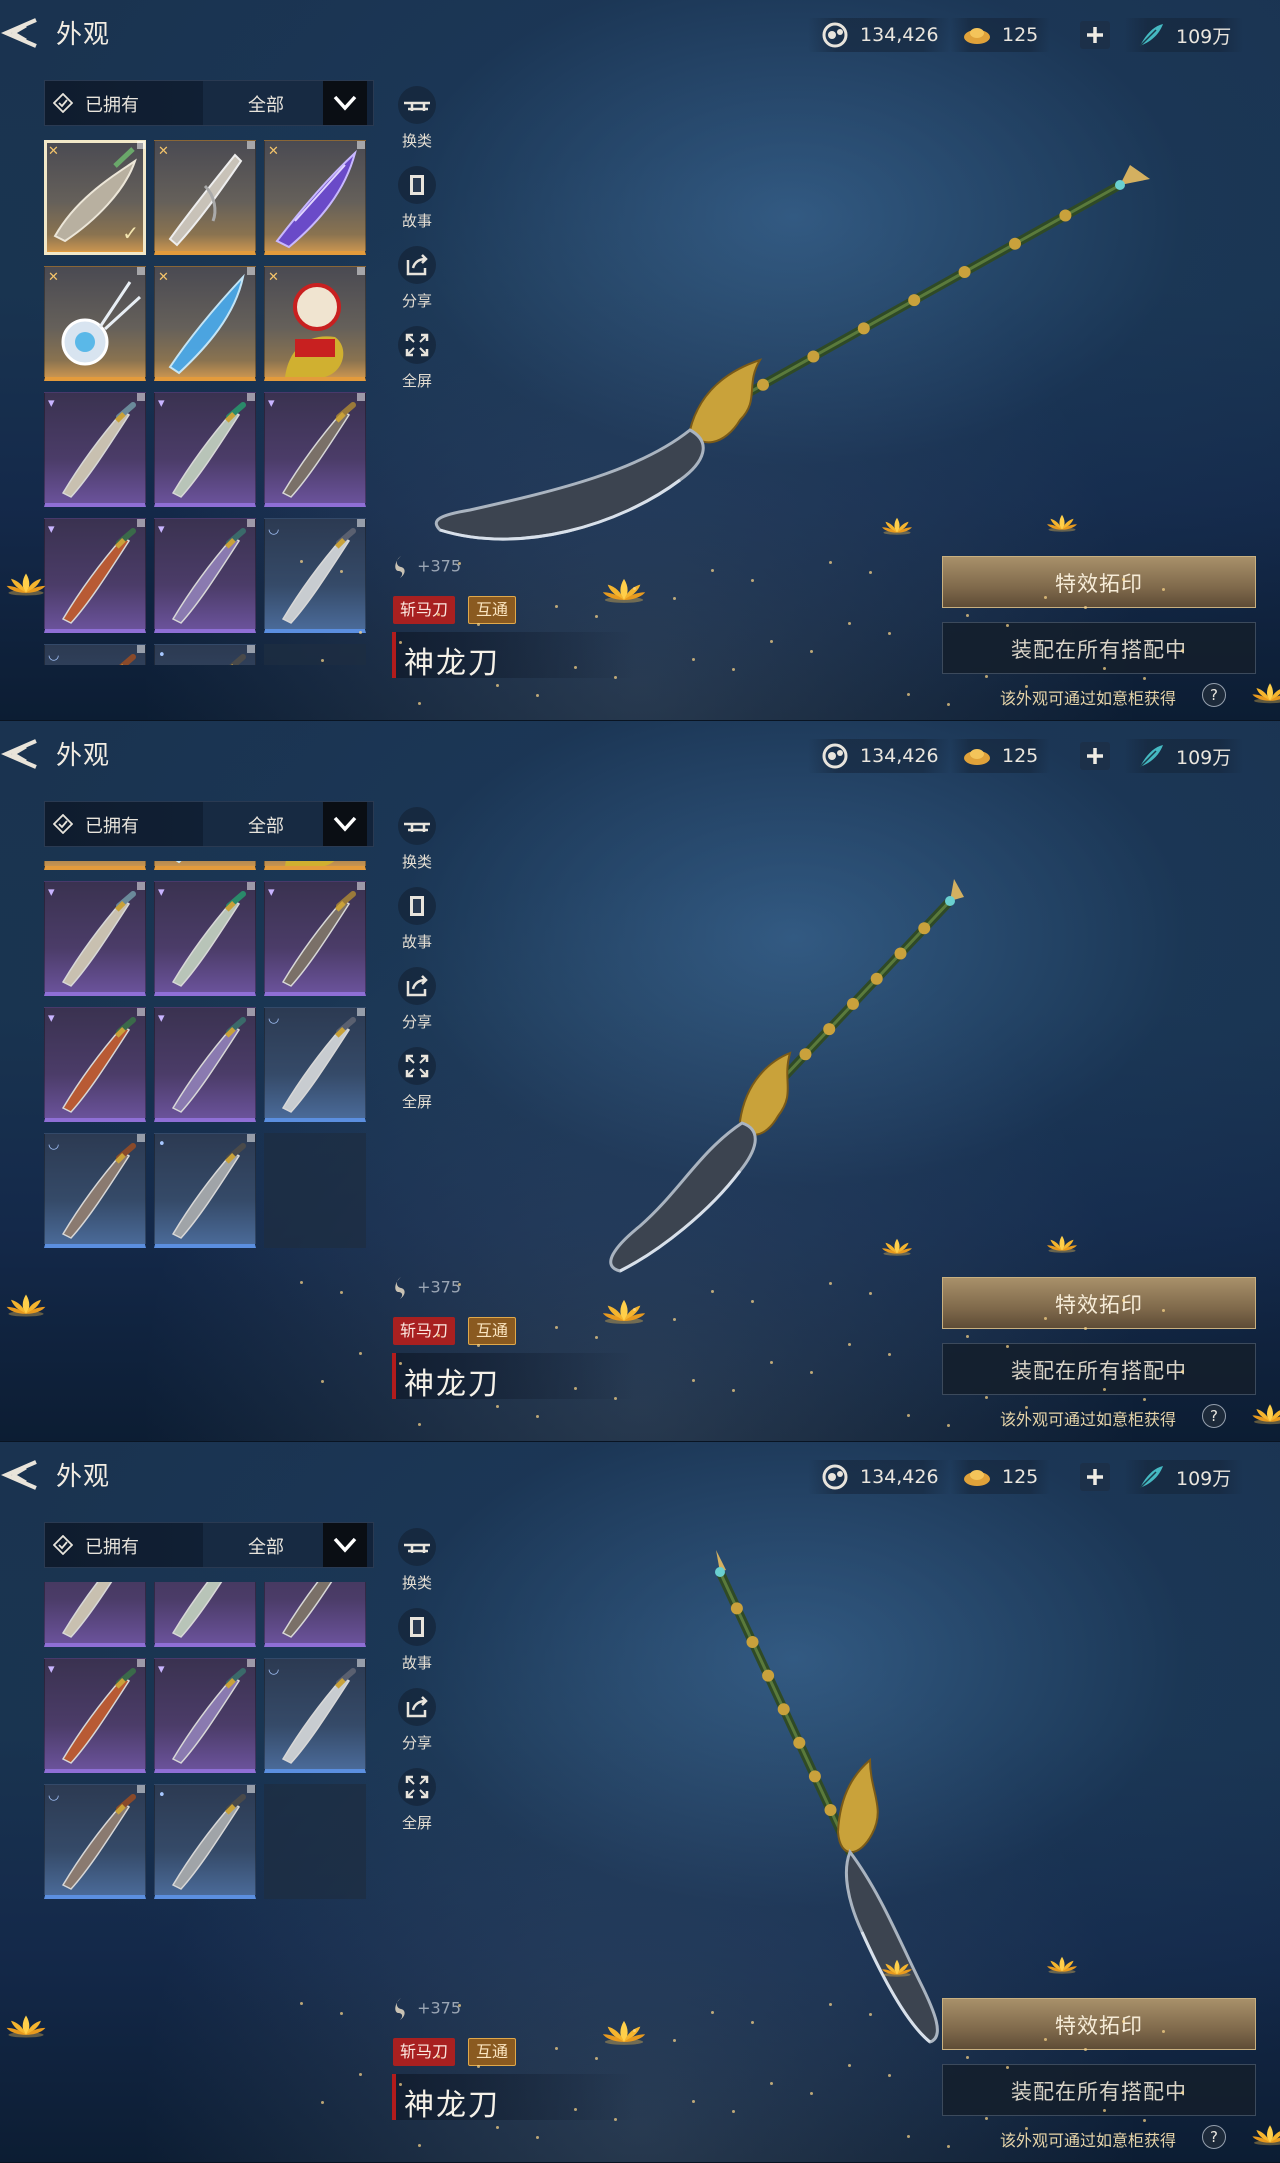 The image size is (1280, 2163). I want to click on inventory-tile-saber-icon: ✕, so click(205, 197).